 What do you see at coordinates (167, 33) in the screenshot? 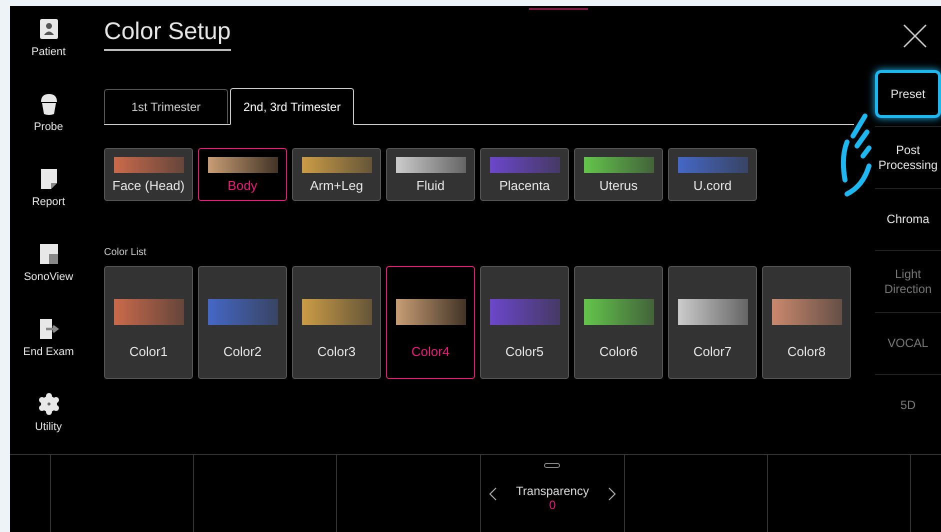
I see `page-title: Color Setup` at bounding box center [167, 33].